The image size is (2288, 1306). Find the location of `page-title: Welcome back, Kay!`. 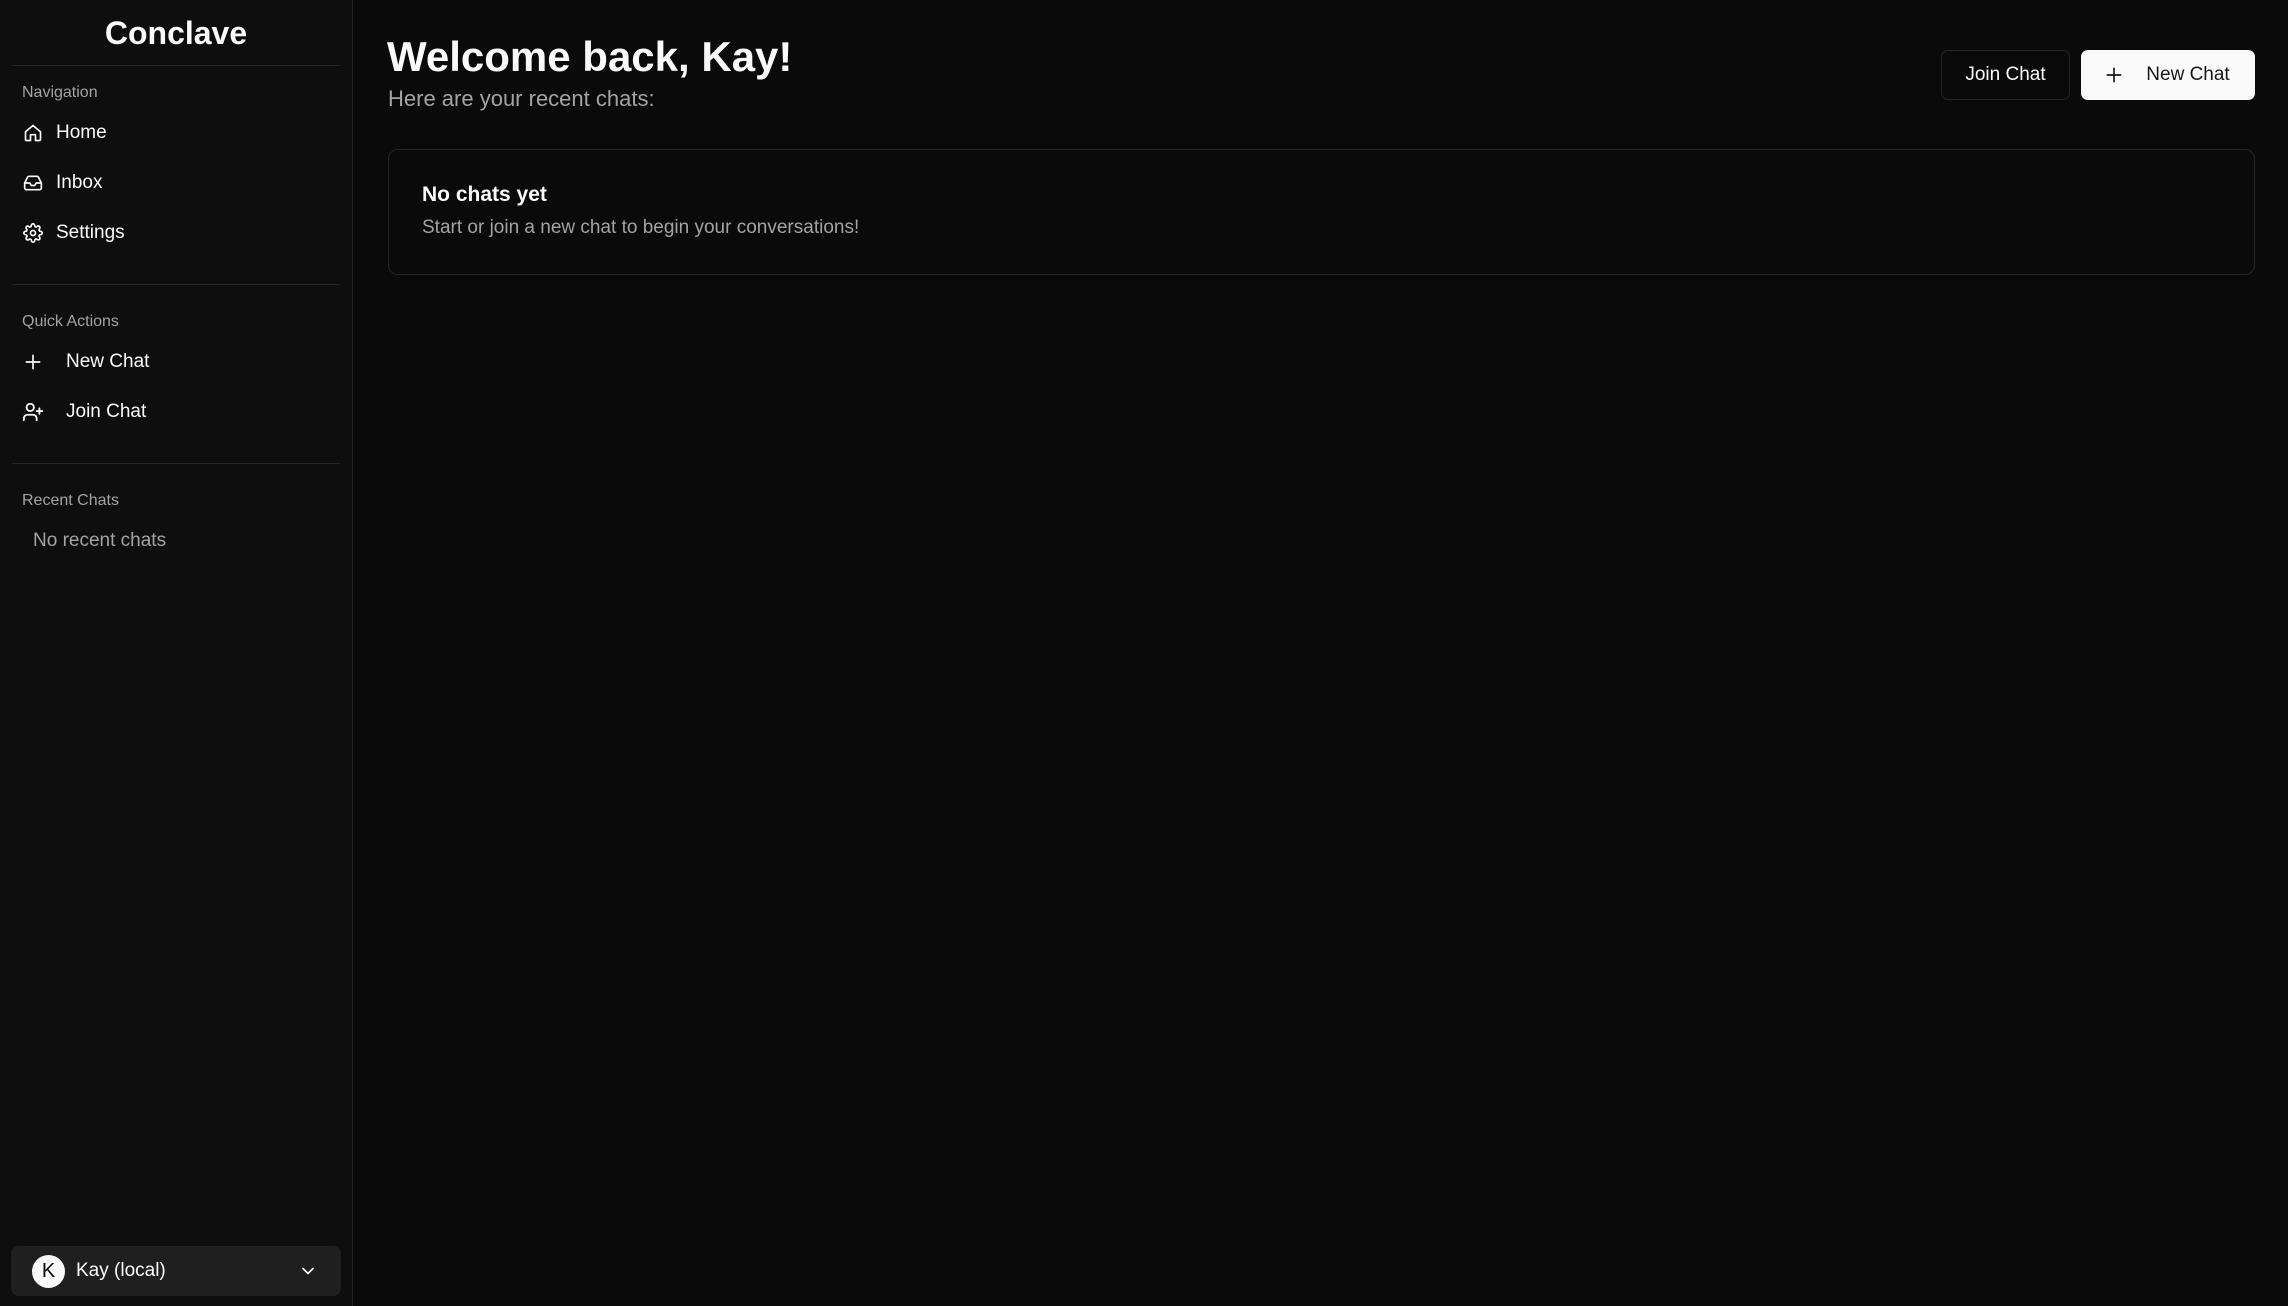

page-title: Welcome back, Kay! is located at coordinates (590, 56).